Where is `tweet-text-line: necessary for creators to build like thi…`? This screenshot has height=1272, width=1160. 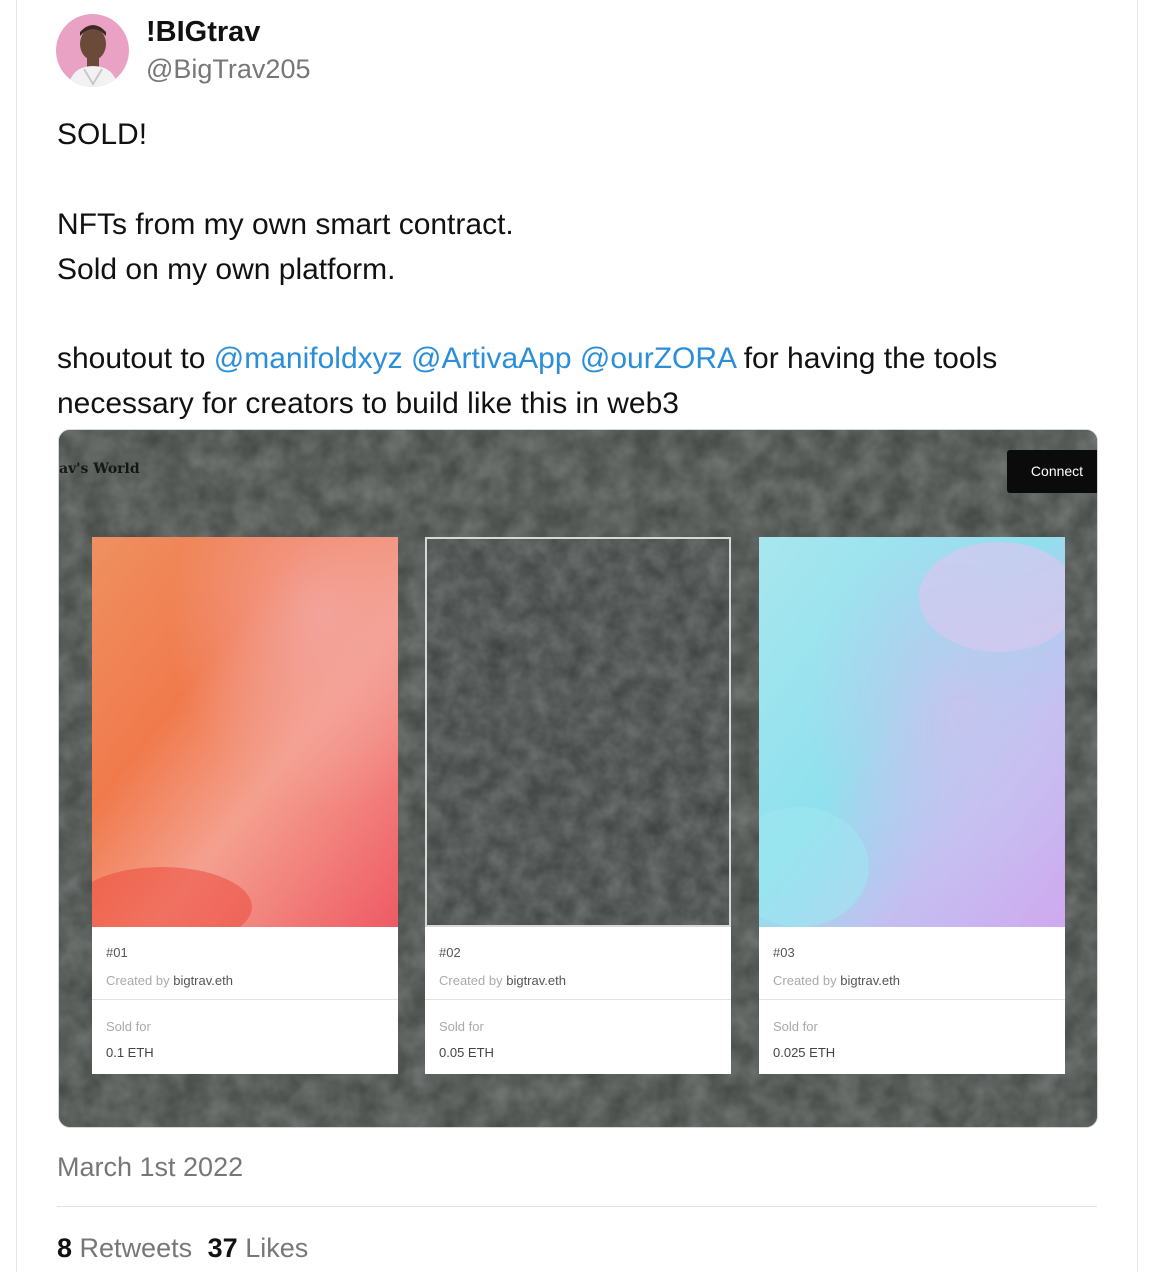 tweet-text-line: necessary for creators to build like thi… is located at coordinates (368, 403).